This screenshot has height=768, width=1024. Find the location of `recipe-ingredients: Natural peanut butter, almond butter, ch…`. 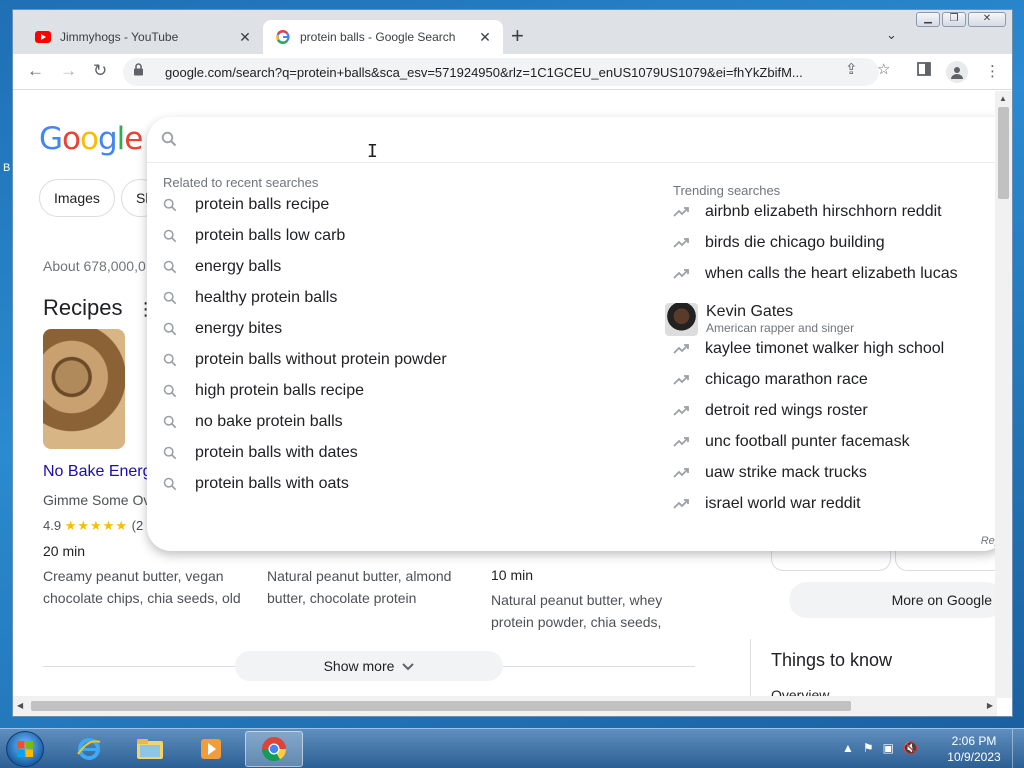

recipe-ingredients: Natural peanut butter, almond butter, ch… is located at coordinates (359, 587).